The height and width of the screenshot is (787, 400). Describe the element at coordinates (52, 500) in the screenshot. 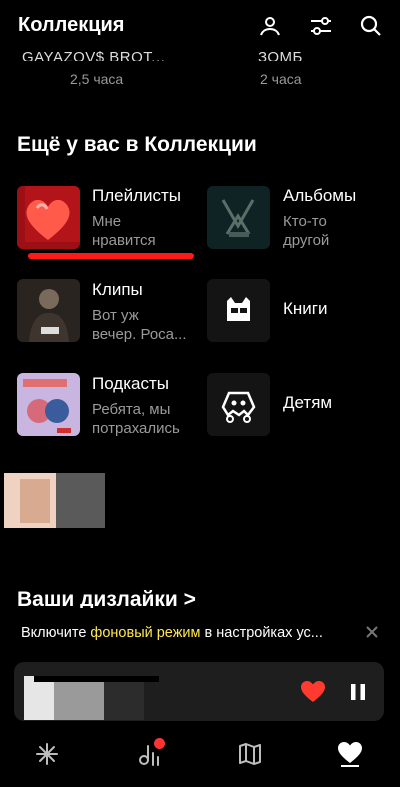

I see `obscured-content` at that location.